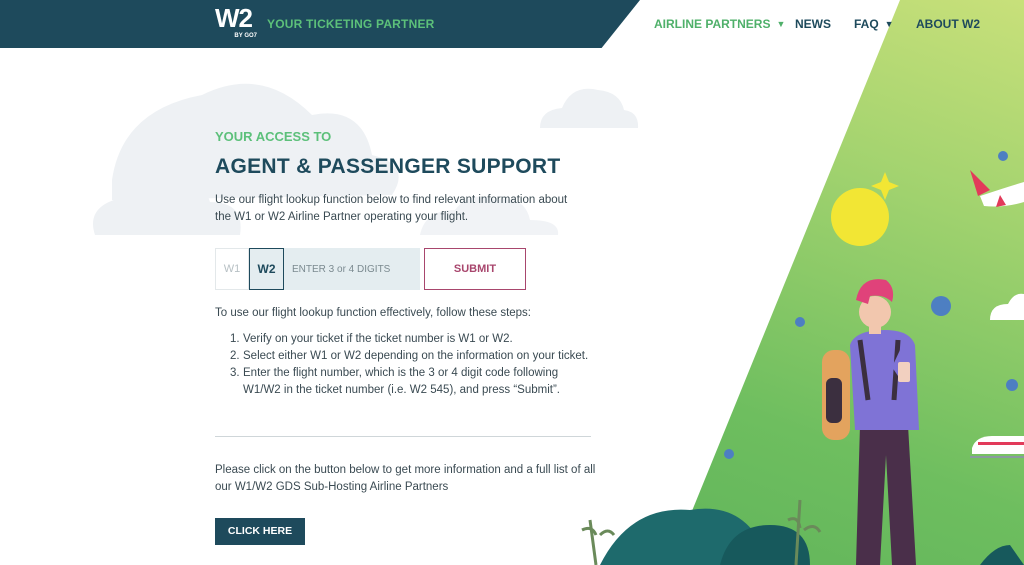 Image resolution: width=1024 pixels, height=565 pixels. I want to click on nav-faq: FAQ ▼, so click(874, 24).